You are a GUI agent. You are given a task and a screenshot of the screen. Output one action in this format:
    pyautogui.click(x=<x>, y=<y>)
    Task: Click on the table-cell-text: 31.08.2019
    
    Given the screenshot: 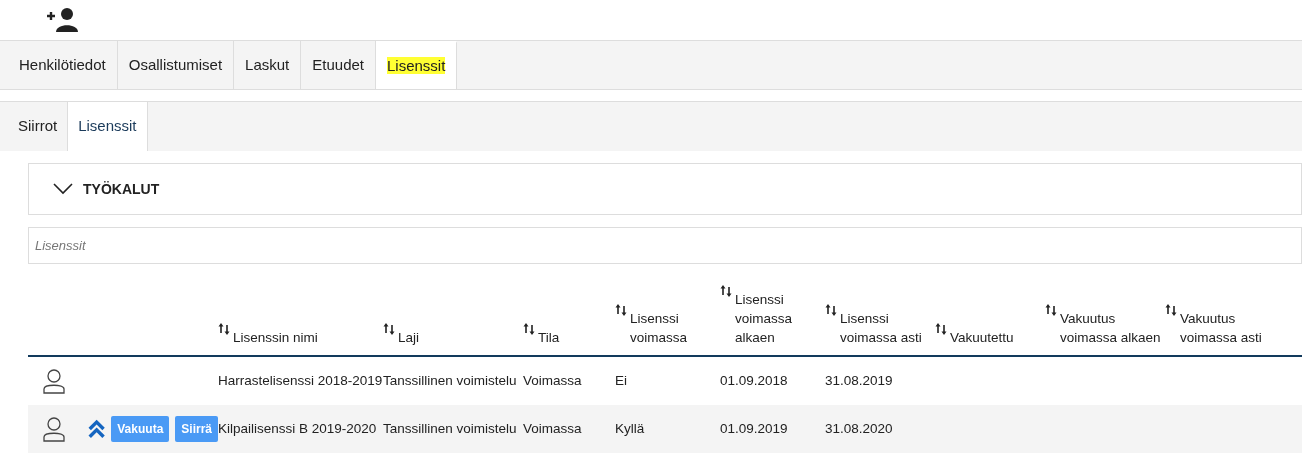 What is the action you would take?
    pyautogui.click(x=859, y=380)
    